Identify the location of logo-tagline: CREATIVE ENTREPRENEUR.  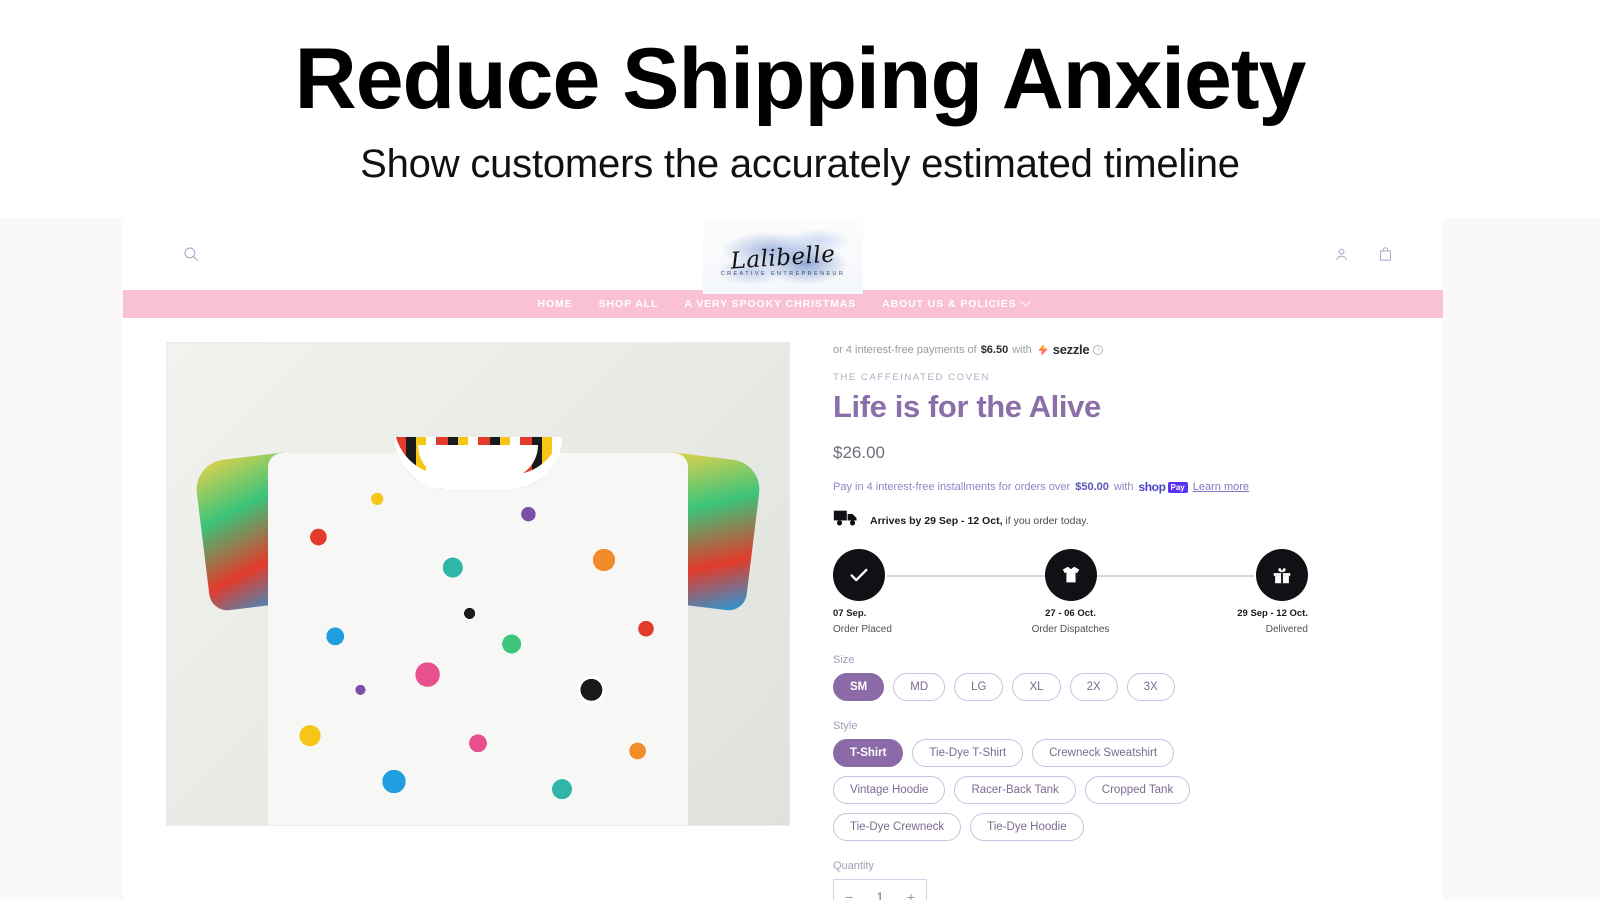
(783, 274).